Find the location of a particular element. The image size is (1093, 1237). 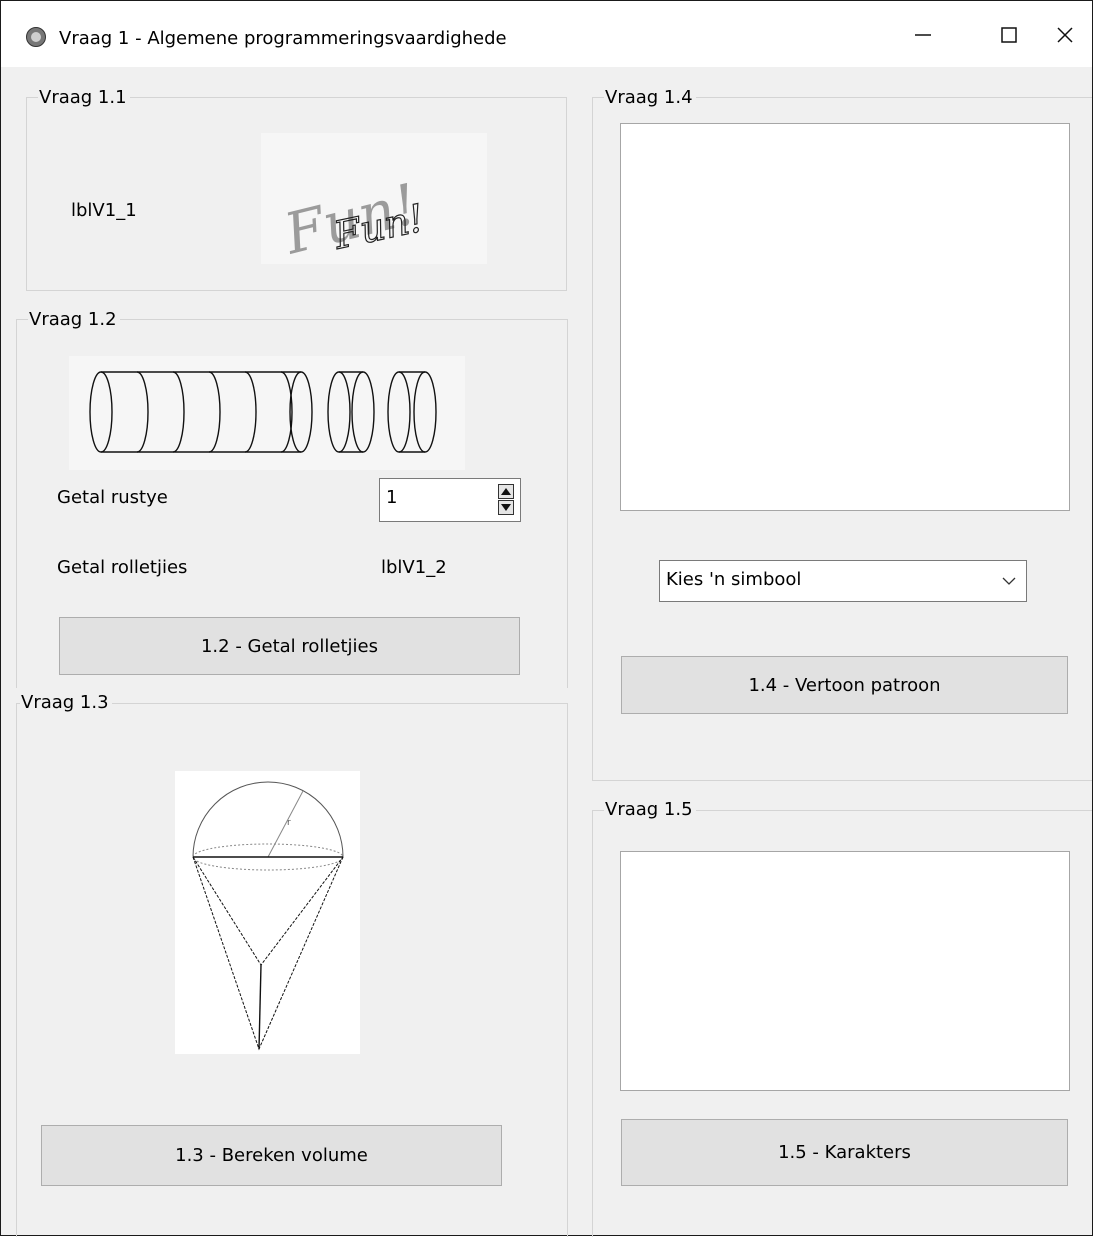

chevron-down-icon is located at coordinates (1009, 581).